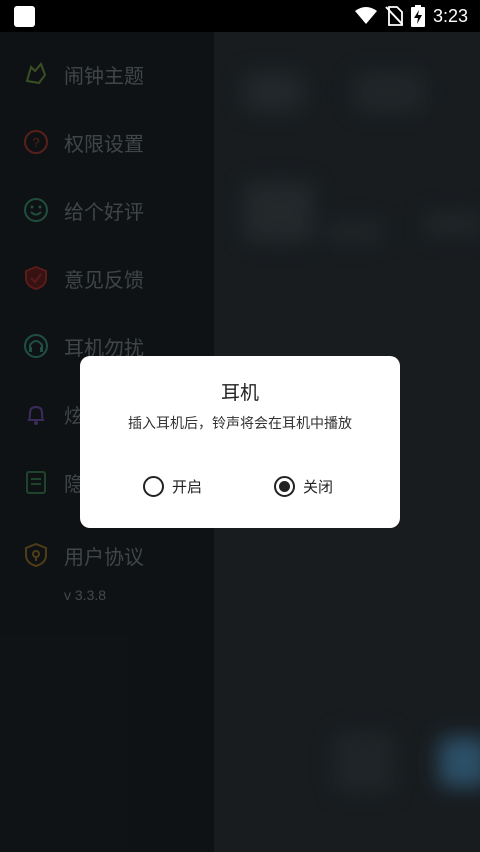 The height and width of the screenshot is (852, 480). I want to click on dialog-message: 插入耳机后，铃声将会在耳机中播放, so click(240, 424).